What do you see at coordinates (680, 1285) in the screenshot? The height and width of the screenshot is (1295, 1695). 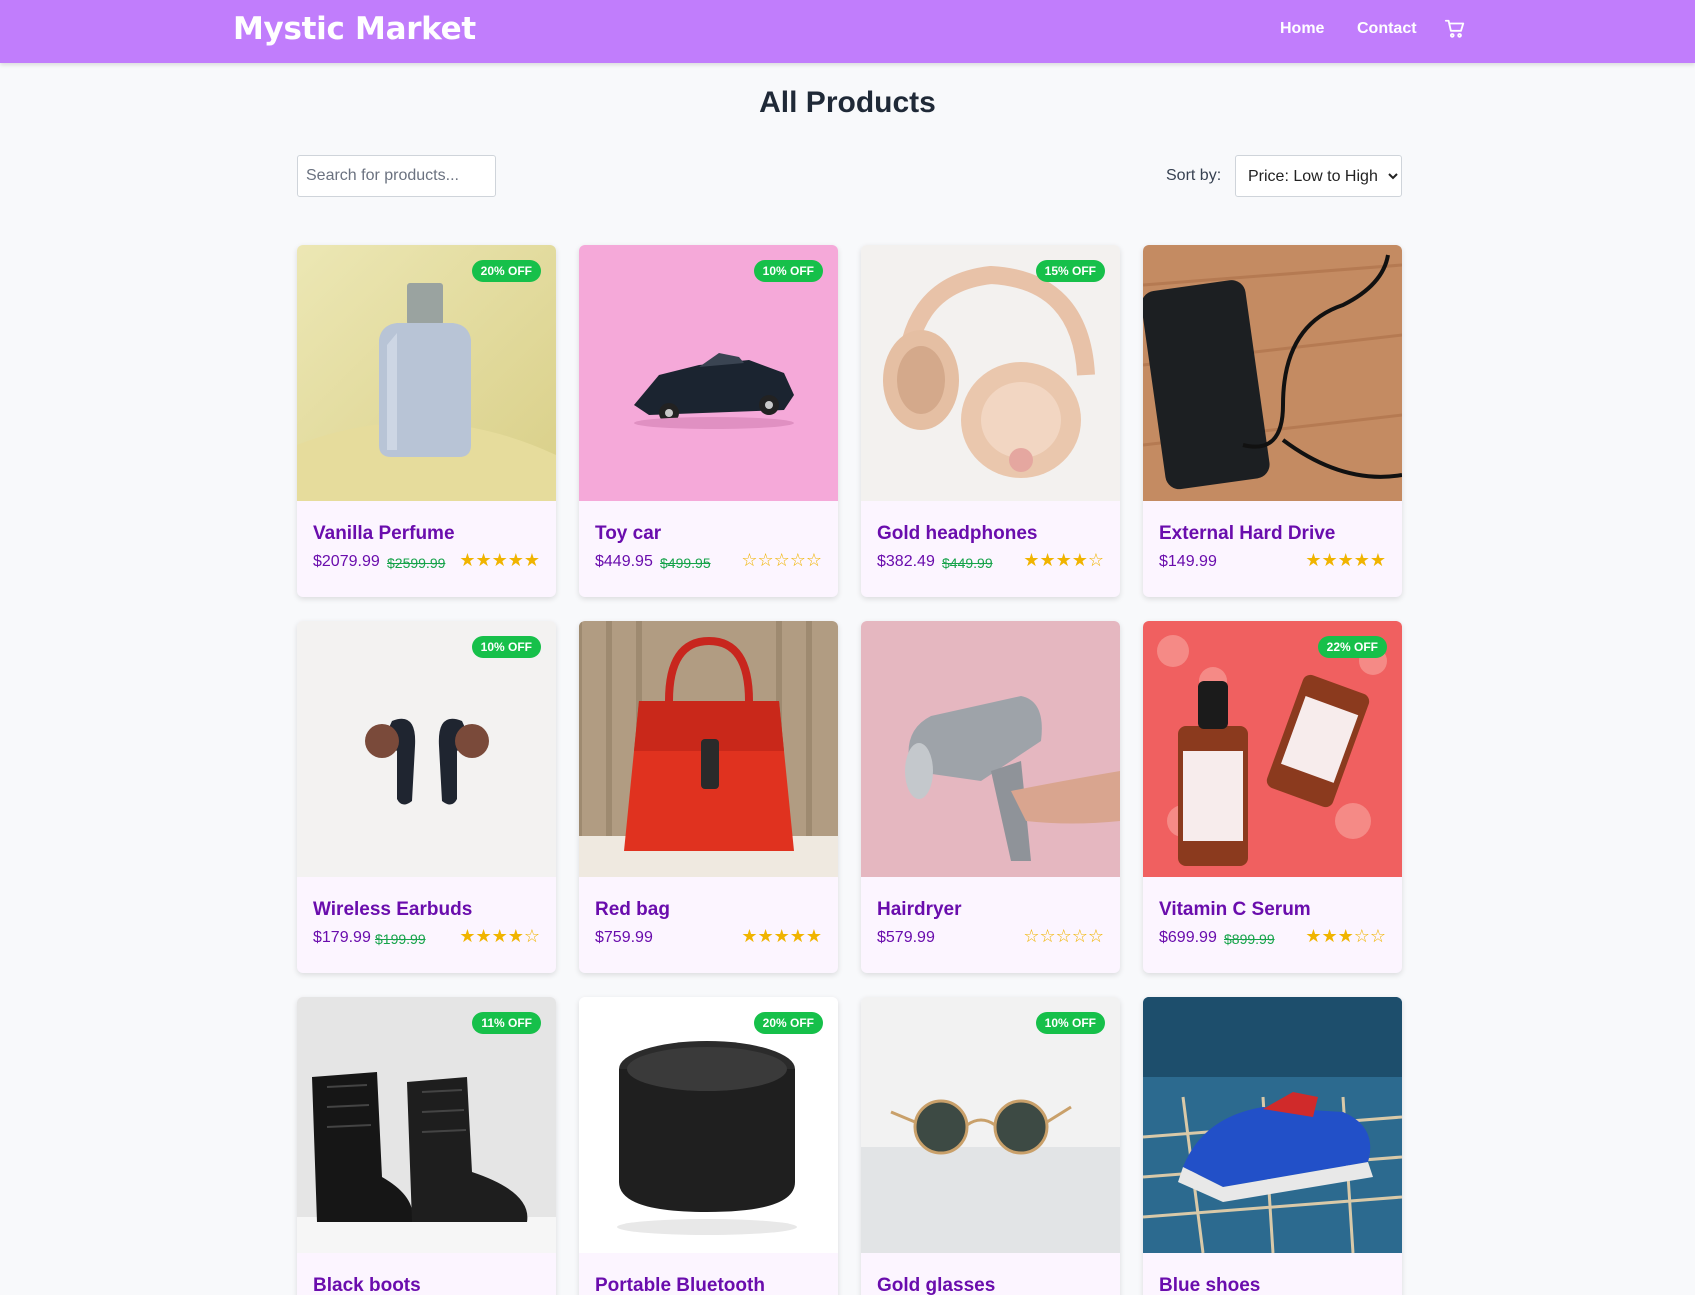 I see `product-title: Portable Bluetooth` at bounding box center [680, 1285].